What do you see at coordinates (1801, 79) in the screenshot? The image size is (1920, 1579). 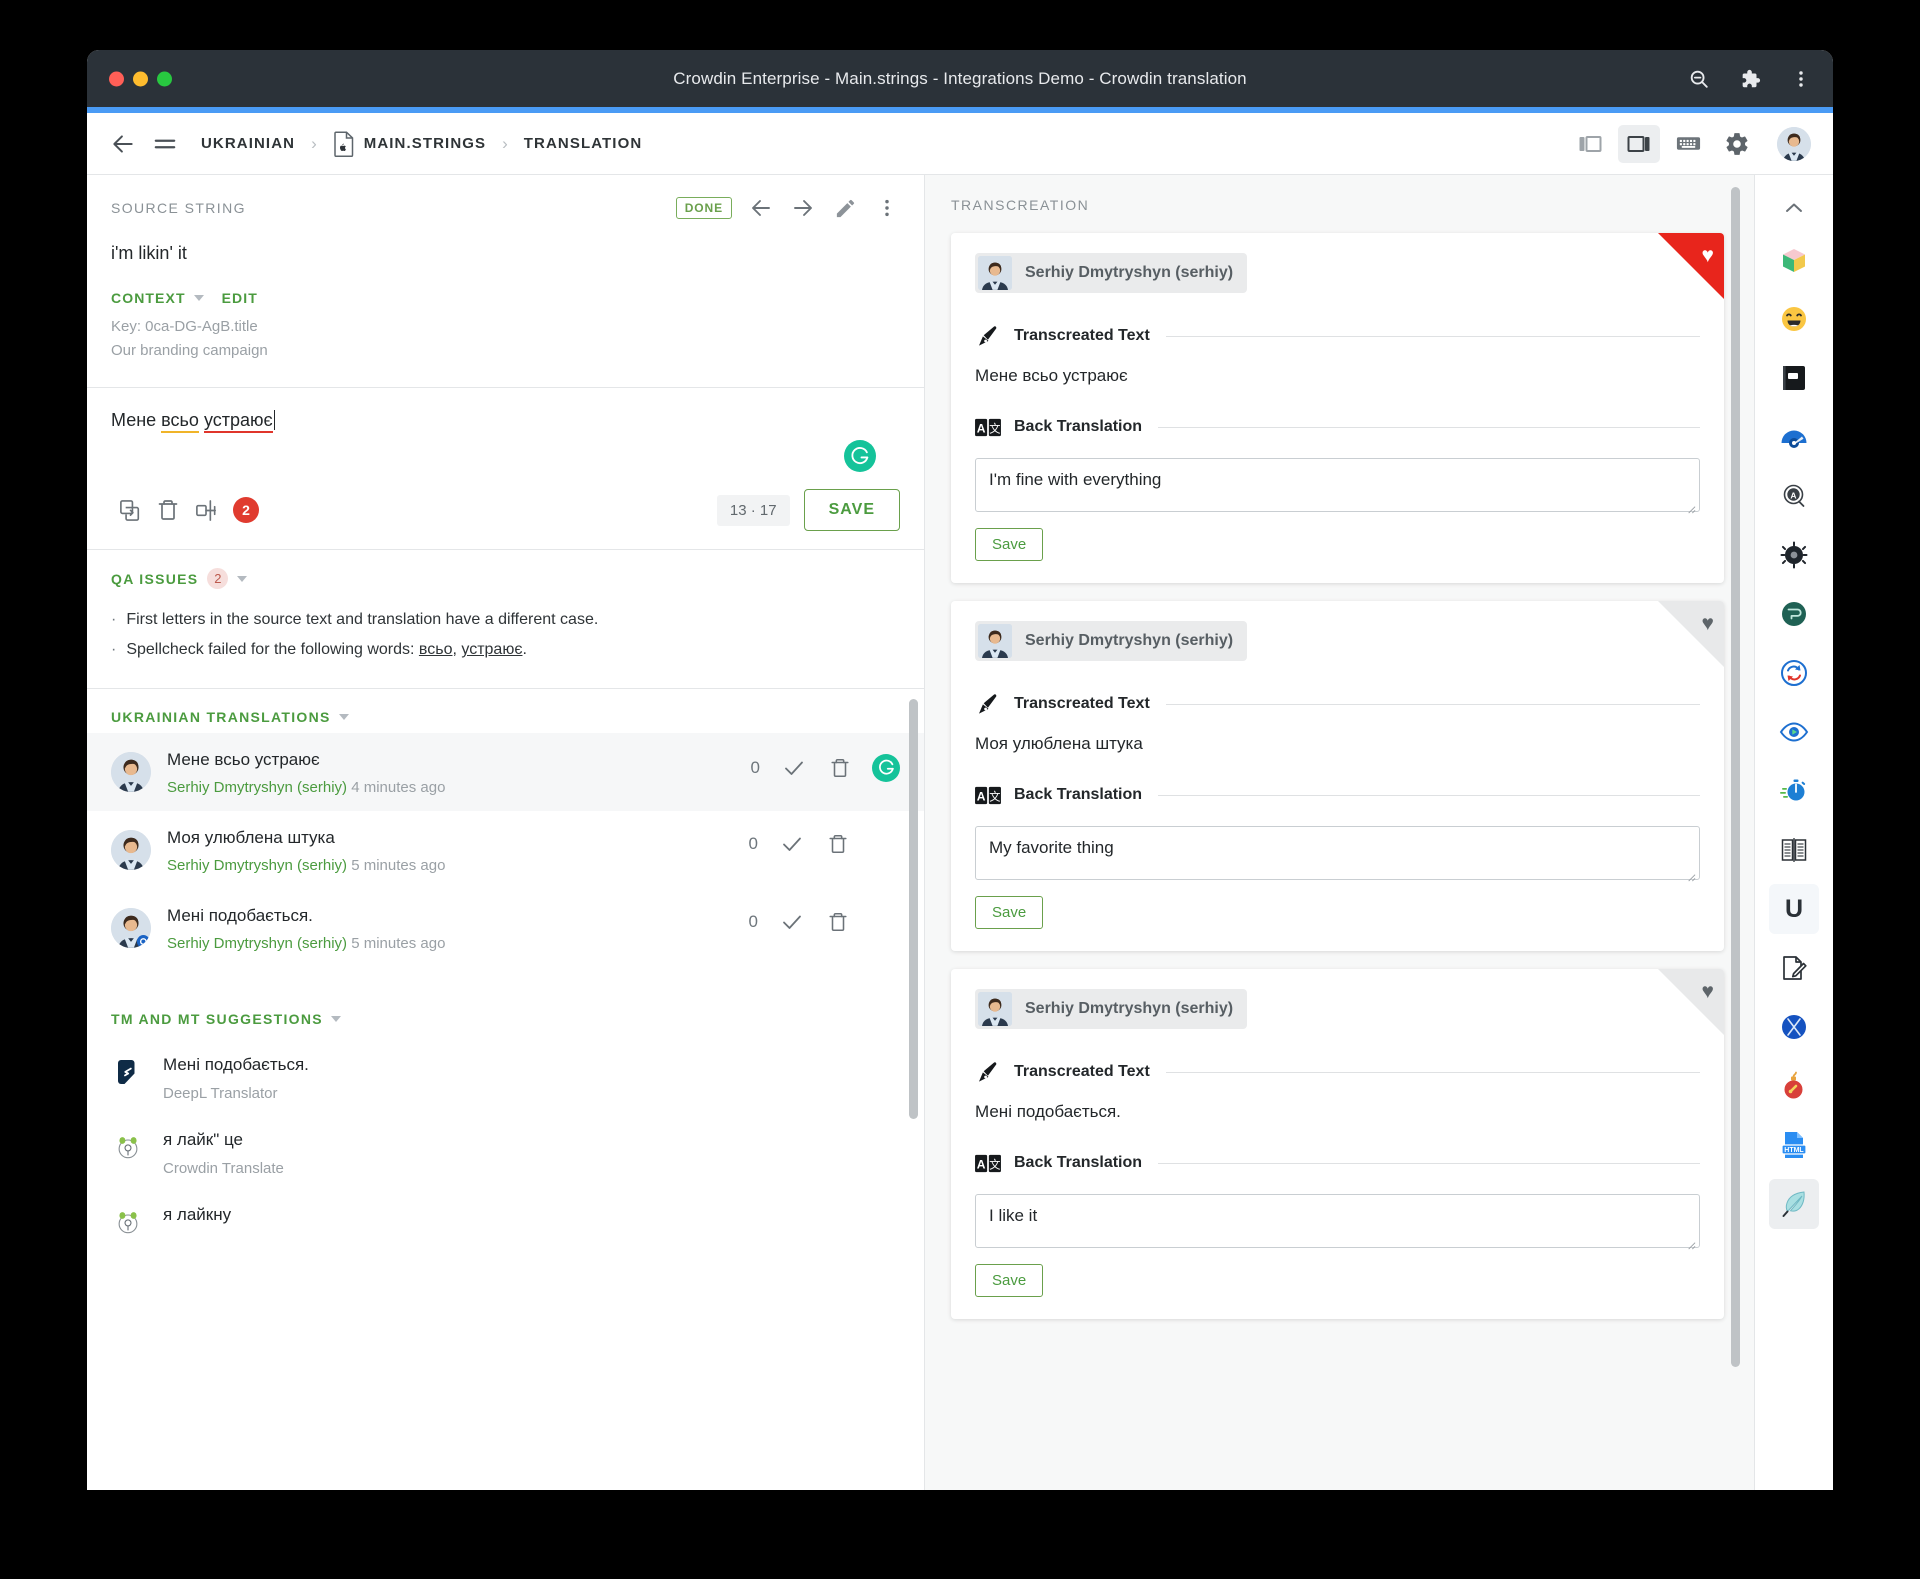 I see `browser-menu-icon` at bounding box center [1801, 79].